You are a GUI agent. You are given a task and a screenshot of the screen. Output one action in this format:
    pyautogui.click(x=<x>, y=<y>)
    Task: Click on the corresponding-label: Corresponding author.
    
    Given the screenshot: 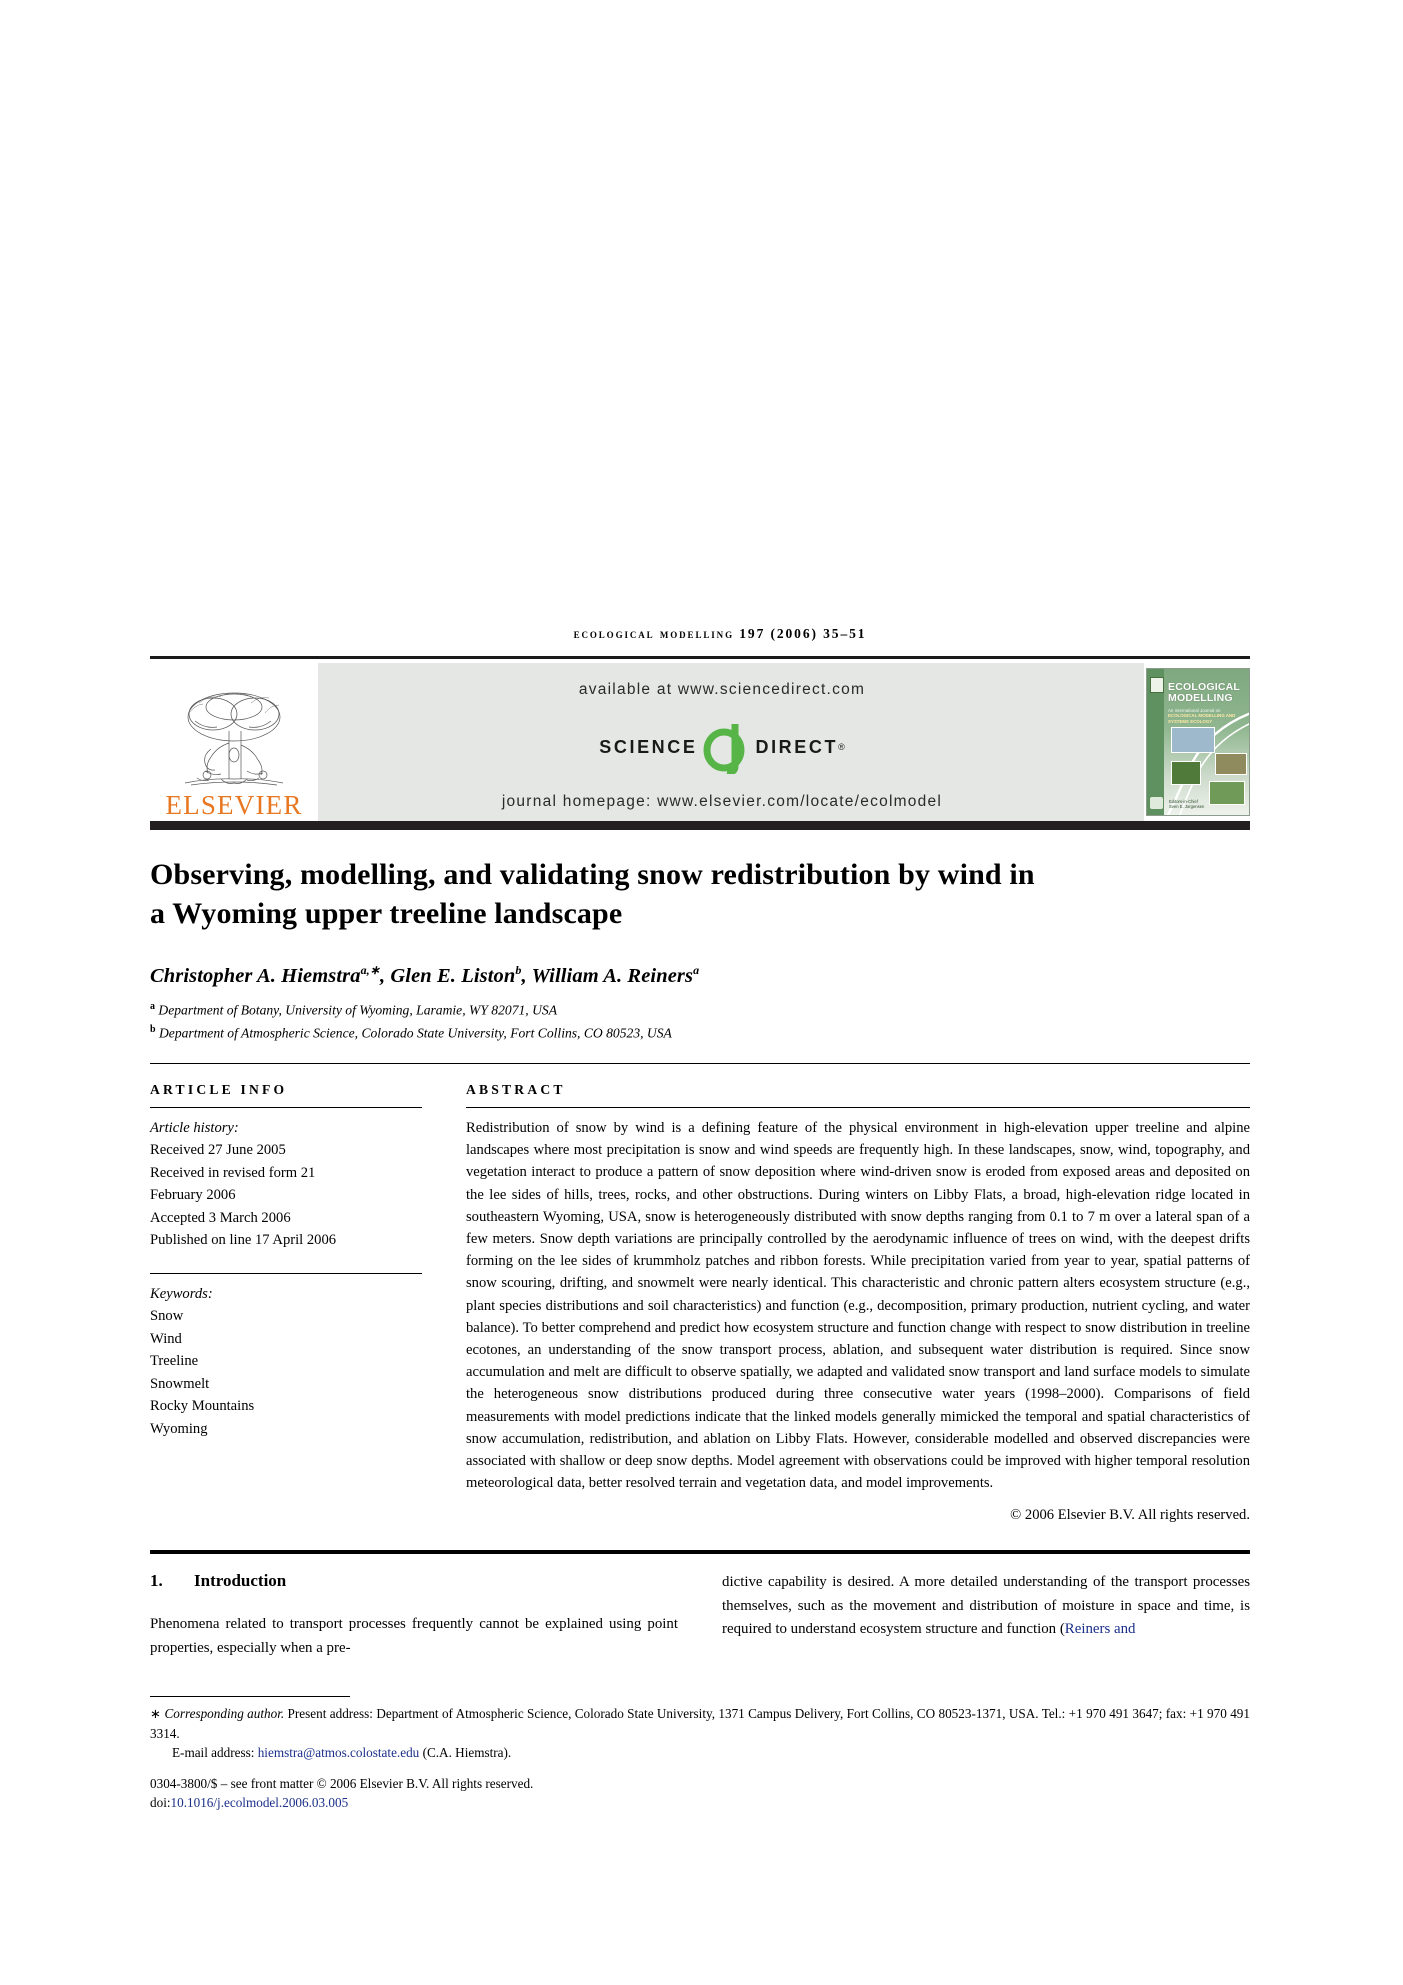 What is the action you would take?
    pyautogui.click(x=224, y=1714)
    